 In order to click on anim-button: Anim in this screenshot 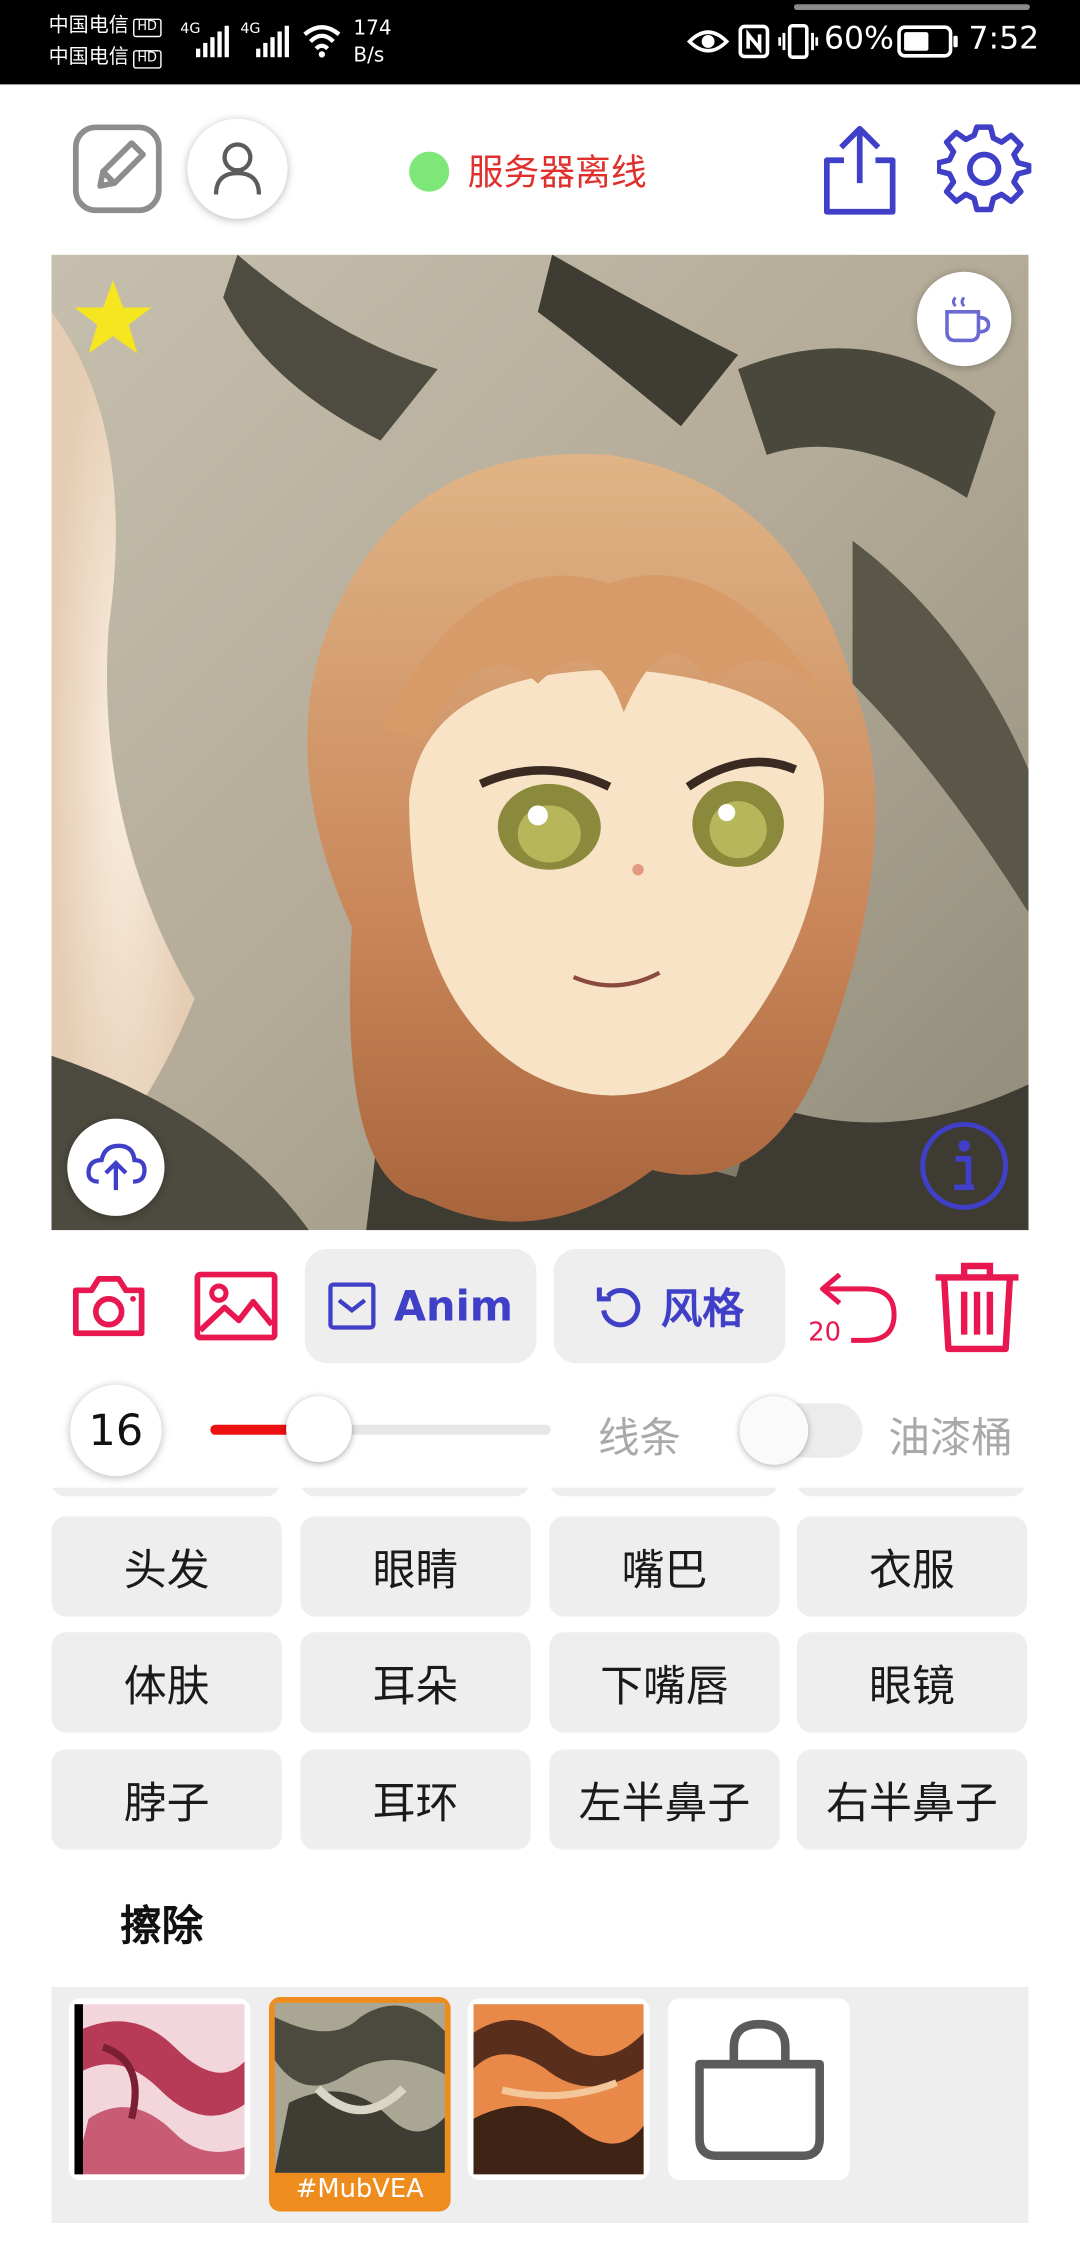, I will do `click(420, 1306)`.